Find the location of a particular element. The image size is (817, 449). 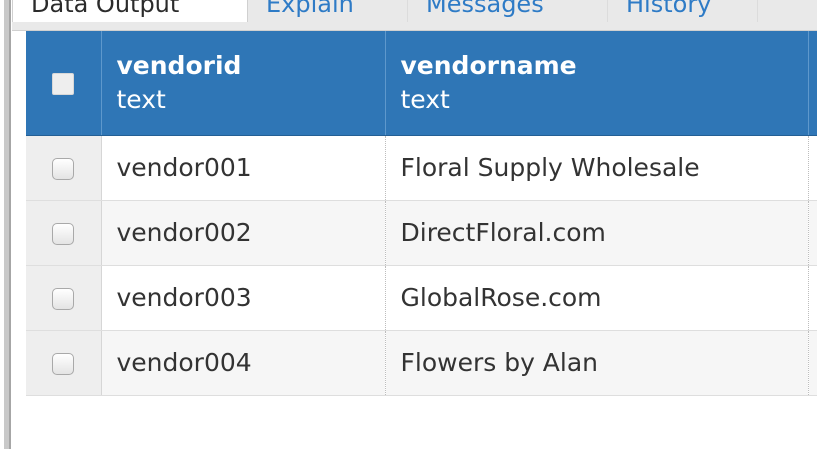

table-row: vendor004 Flowers by Alan is located at coordinates (421, 363).